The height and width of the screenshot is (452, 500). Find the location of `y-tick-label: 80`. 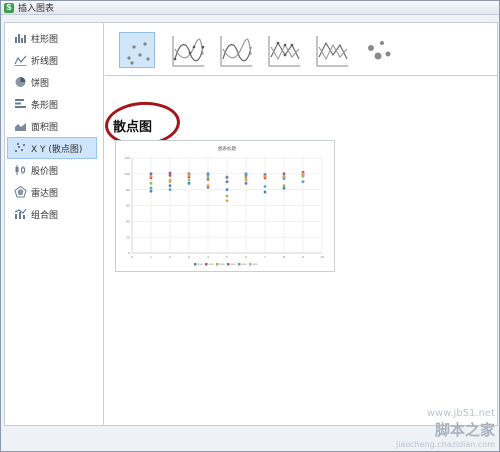

y-tick-label: 80 is located at coordinates (128, 190).